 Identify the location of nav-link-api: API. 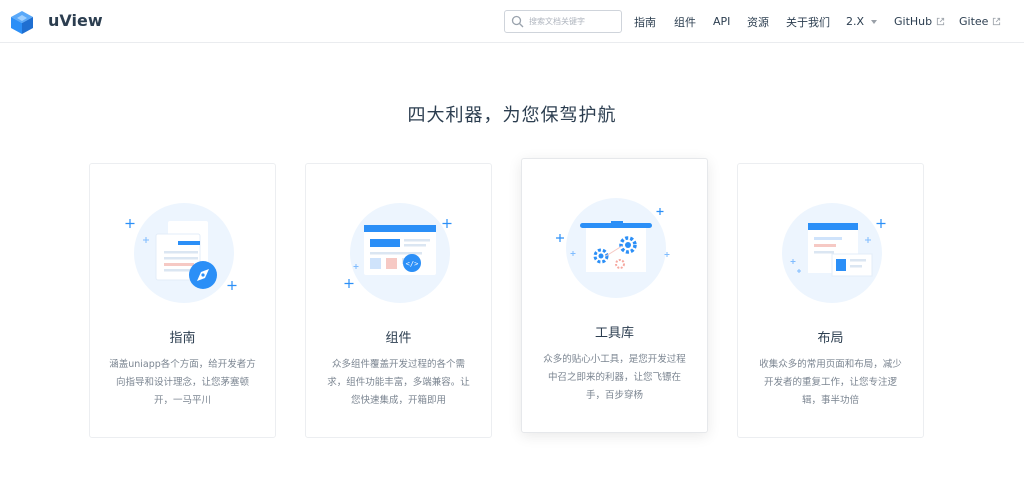
(721, 21).